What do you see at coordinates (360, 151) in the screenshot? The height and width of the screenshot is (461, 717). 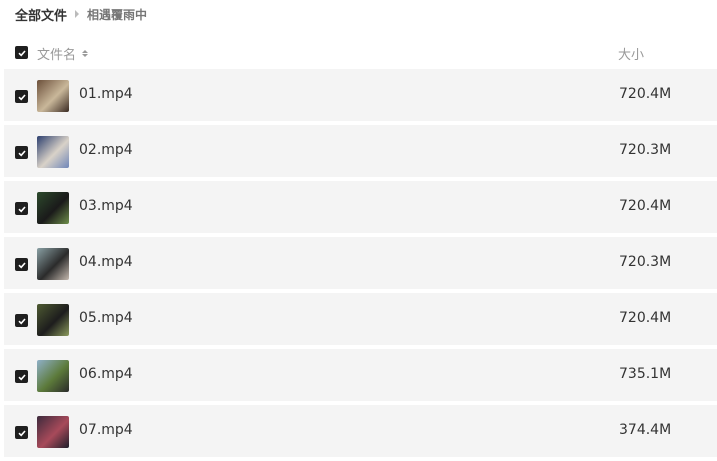 I see `file-row: 02.mp4 720.3M` at bounding box center [360, 151].